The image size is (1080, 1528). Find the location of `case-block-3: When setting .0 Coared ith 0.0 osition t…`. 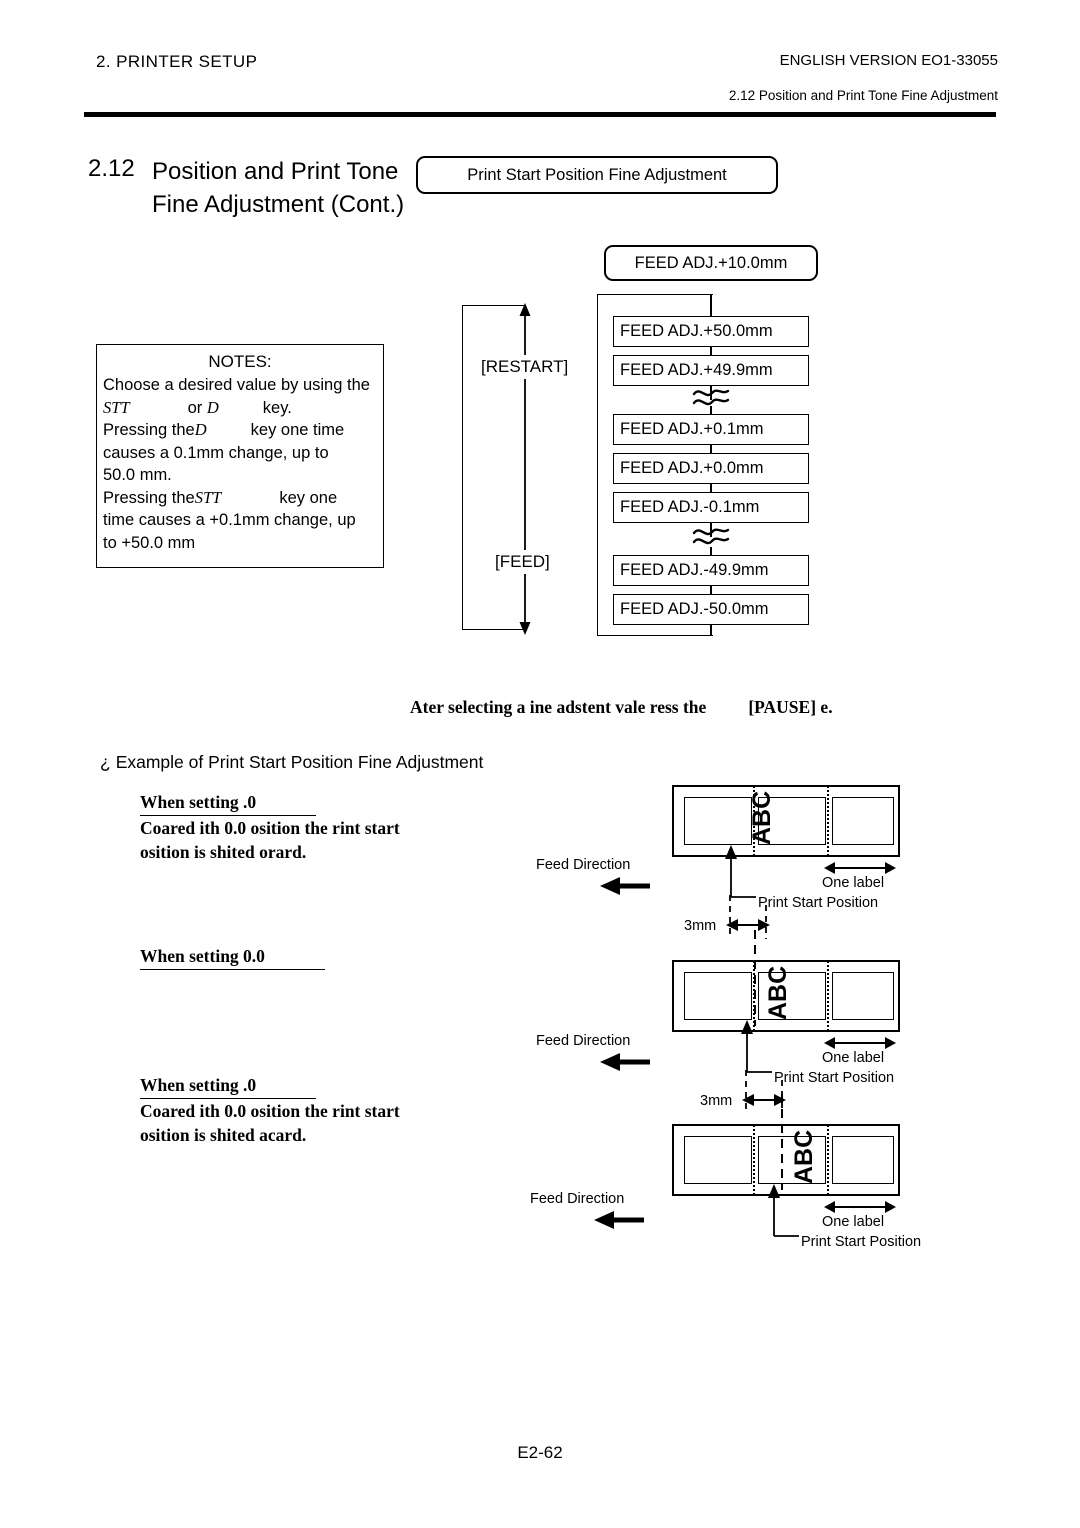

case-block-3: When setting .0 Coared ith 0.0 osition t… is located at coordinates (270, 1110).